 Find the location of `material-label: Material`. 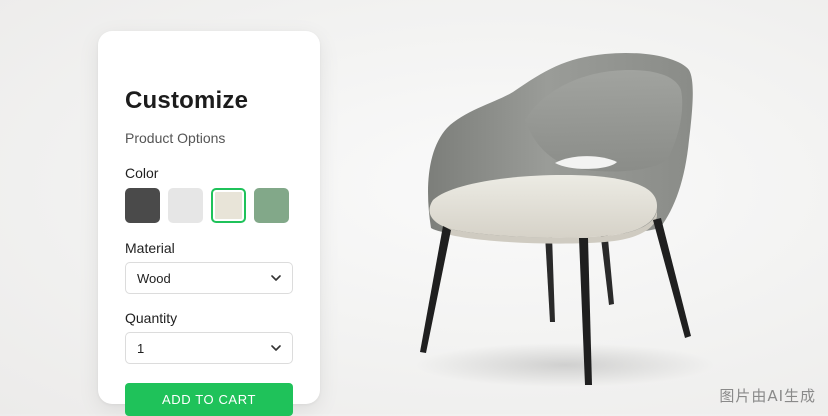

material-label: Material is located at coordinates (150, 248).